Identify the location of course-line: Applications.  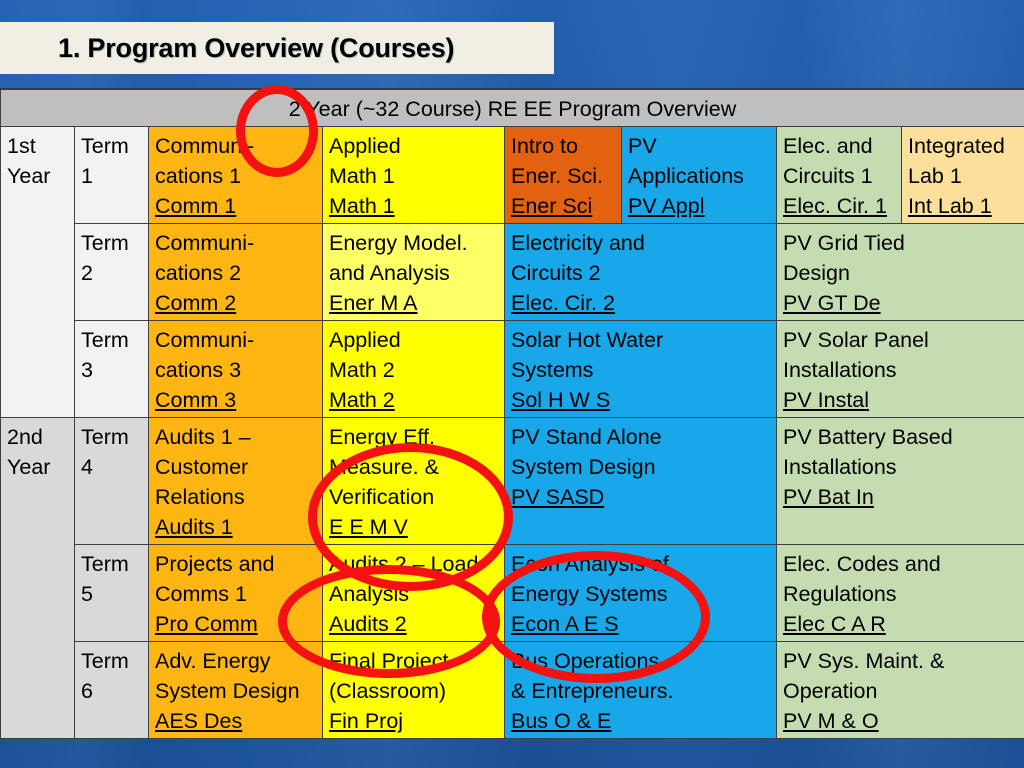
(686, 176).